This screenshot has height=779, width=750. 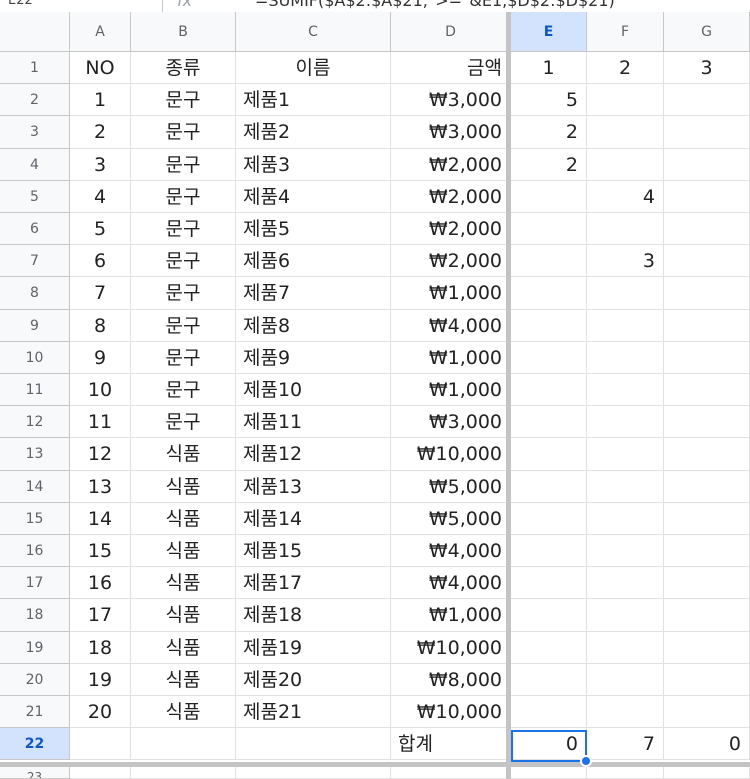 What do you see at coordinates (35, 229) in the screenshot?
I see `row-number: 6` at bounding box center [35, 229].